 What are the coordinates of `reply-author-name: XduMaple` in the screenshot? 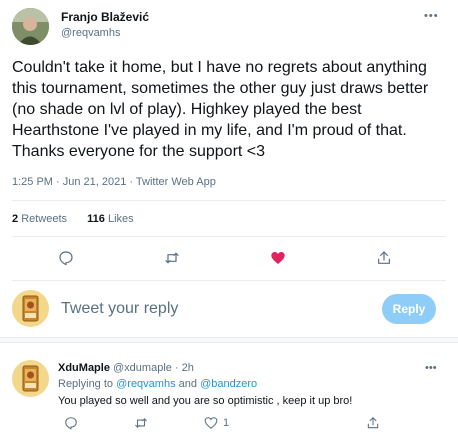 It's located at (84, 368).